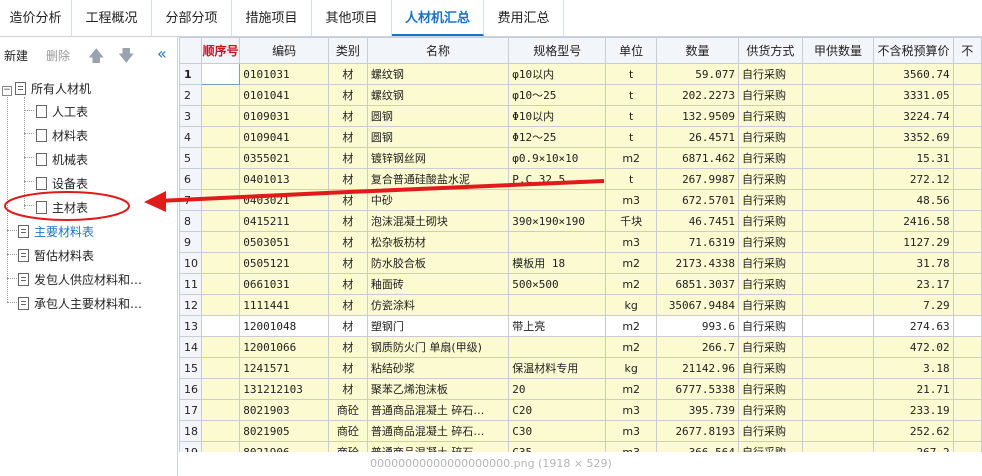 This screenshot has width=982, height=476. What do you see at coordinates (913, 179) in the screenshot?
I see `price-cell: 272.12` at bounding box center [913, 179].